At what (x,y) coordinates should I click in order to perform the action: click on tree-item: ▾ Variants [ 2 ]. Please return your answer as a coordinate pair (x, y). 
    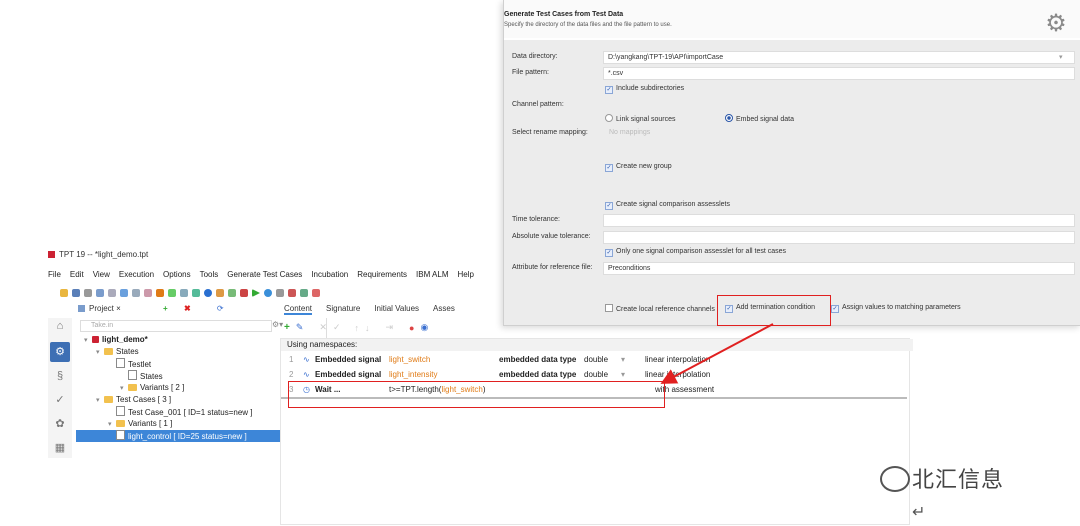
    Looking at the image, I should click on (130, 388).